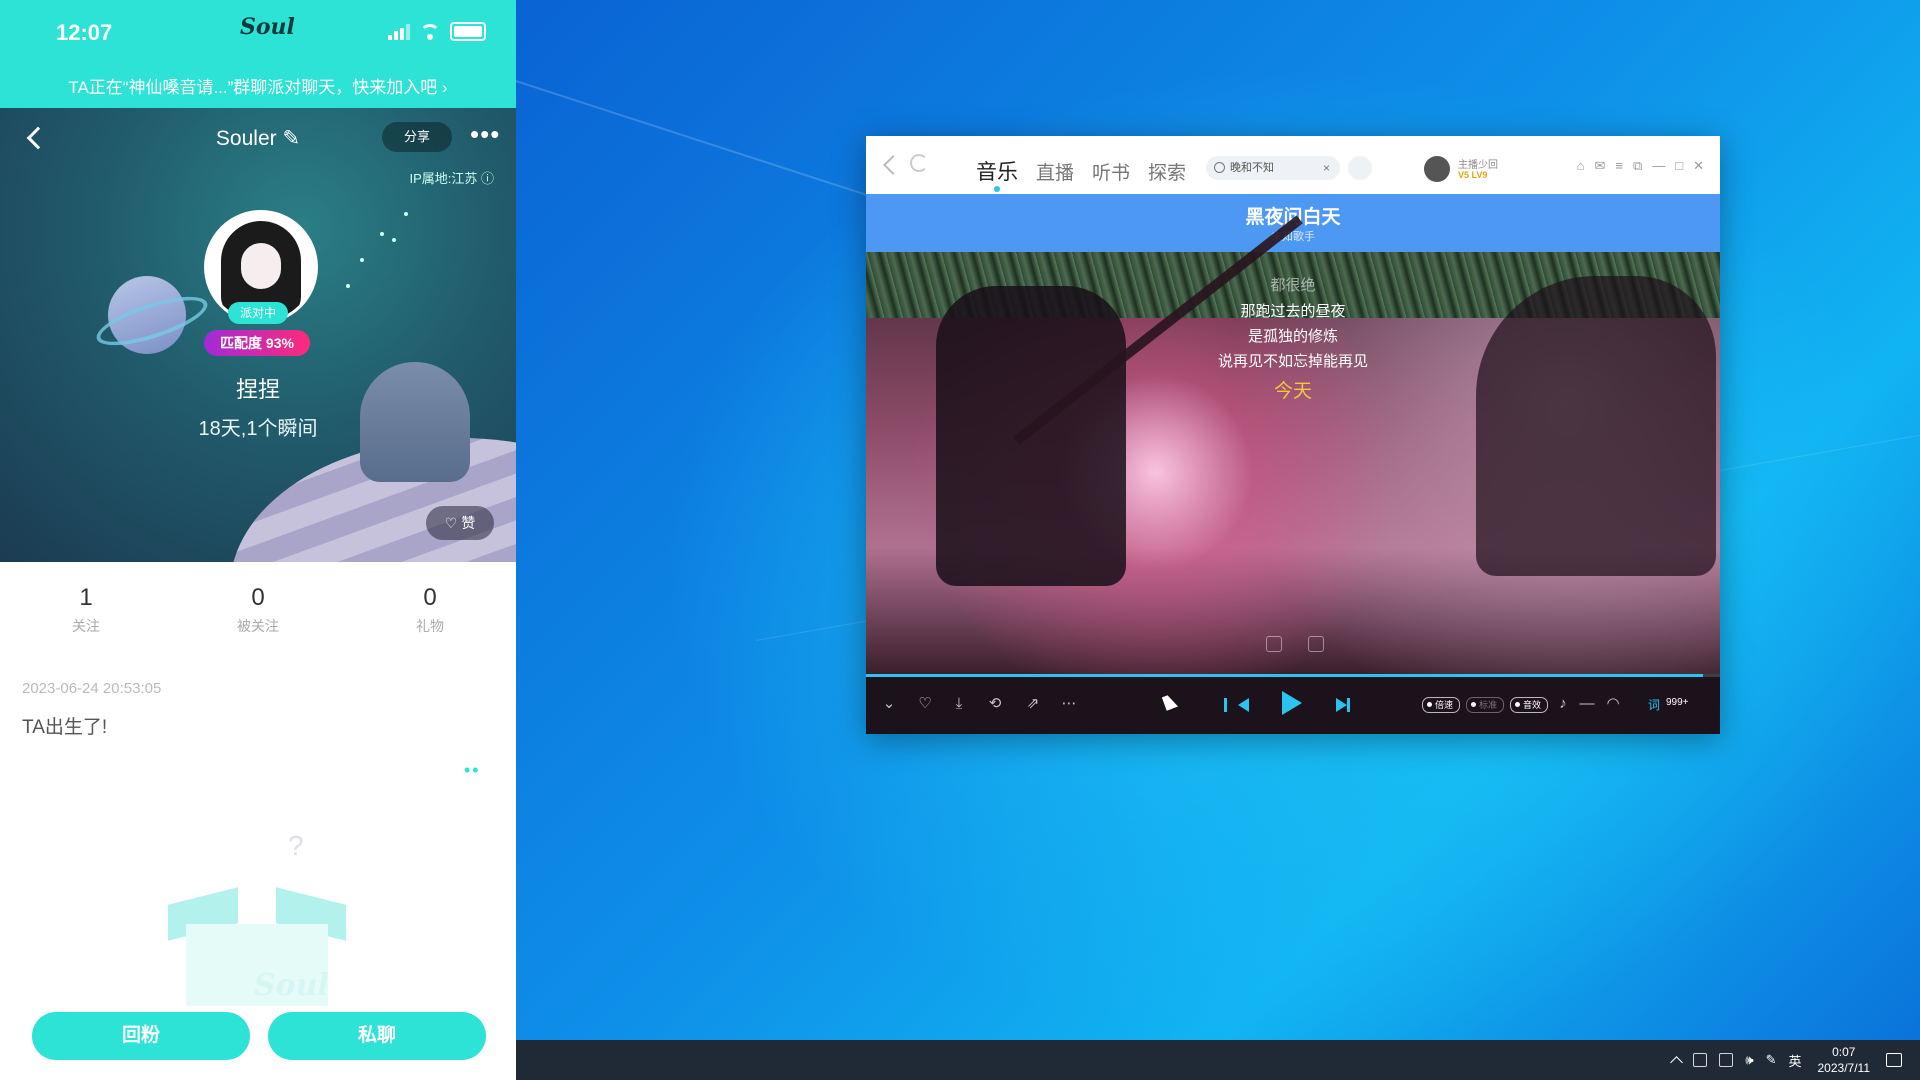 This screenshot has height=1080, width=1920. Describe the element at coordinates (1472, 175) in the screenshot. I see `user-vip-badge: V5 LV9` at that location.